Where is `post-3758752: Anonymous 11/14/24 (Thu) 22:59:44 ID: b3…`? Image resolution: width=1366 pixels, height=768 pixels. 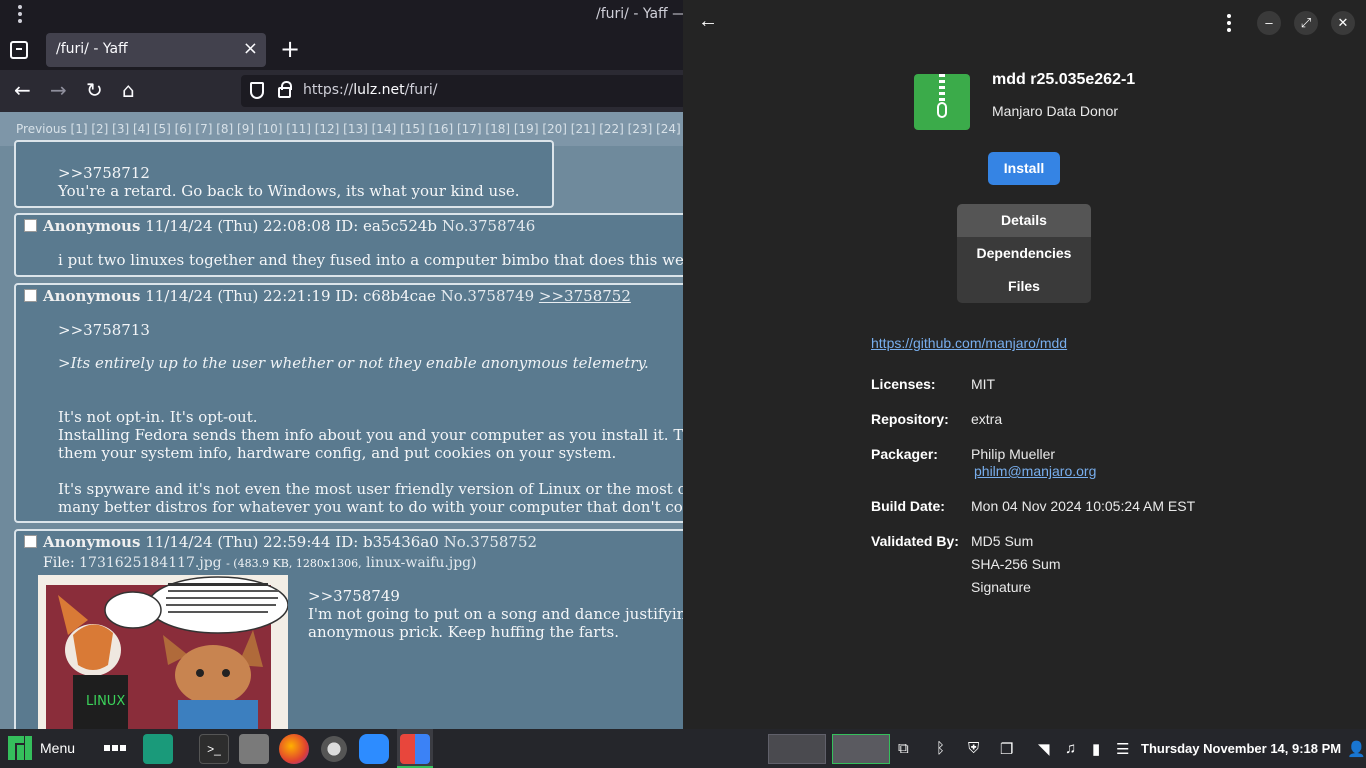
post-3758752: Anonymous 11/14/24 (Thu) 22:59:44 ID: b3… is located at coordinates (348, 629).